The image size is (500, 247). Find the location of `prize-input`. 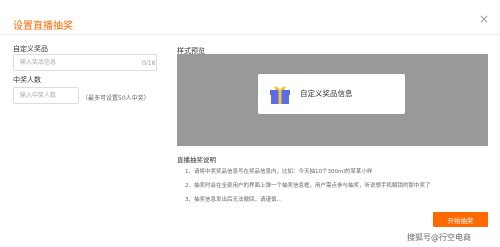

prize-input is located at coordinates (85, 62).